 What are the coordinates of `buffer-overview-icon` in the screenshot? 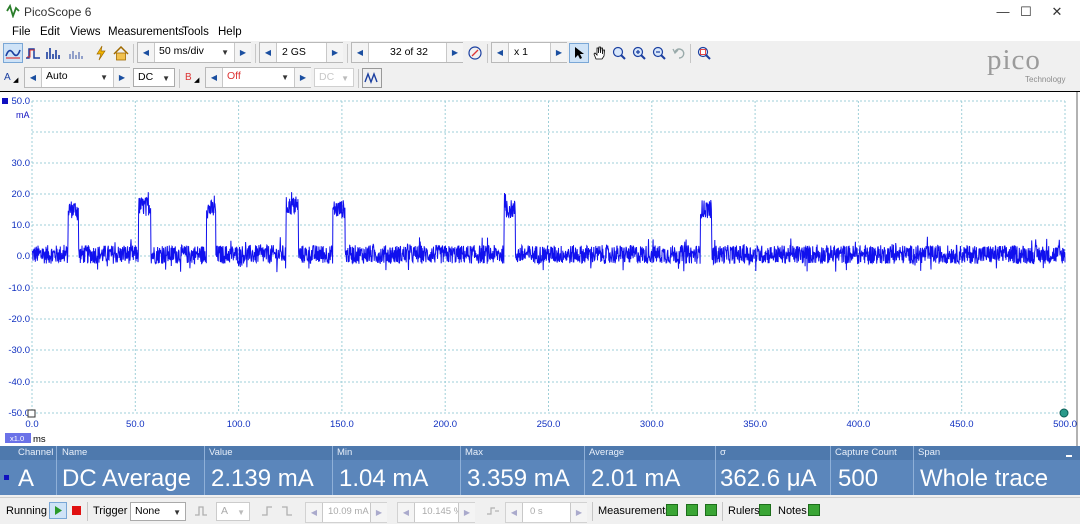 It's located at (475, 53).